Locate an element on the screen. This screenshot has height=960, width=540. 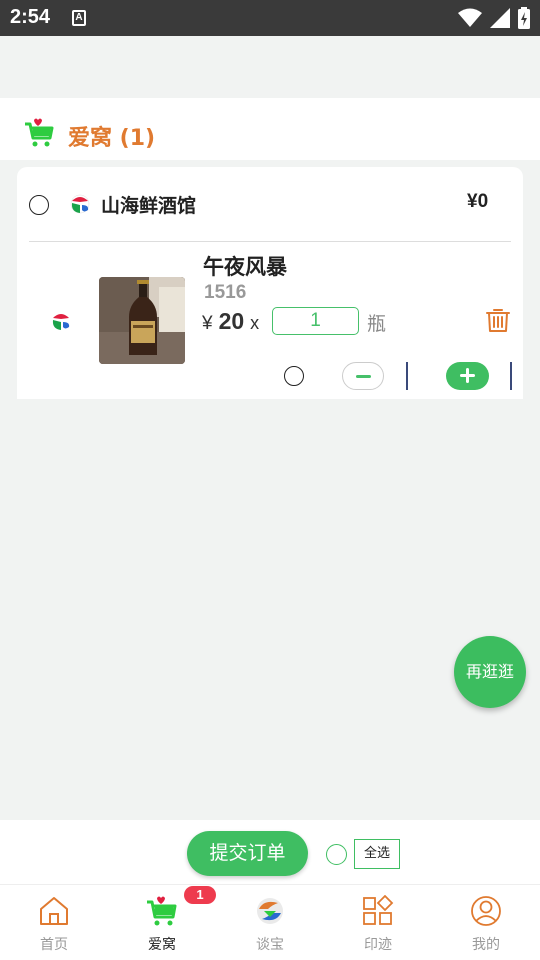
status-icons is located at coordinates (494, 18).